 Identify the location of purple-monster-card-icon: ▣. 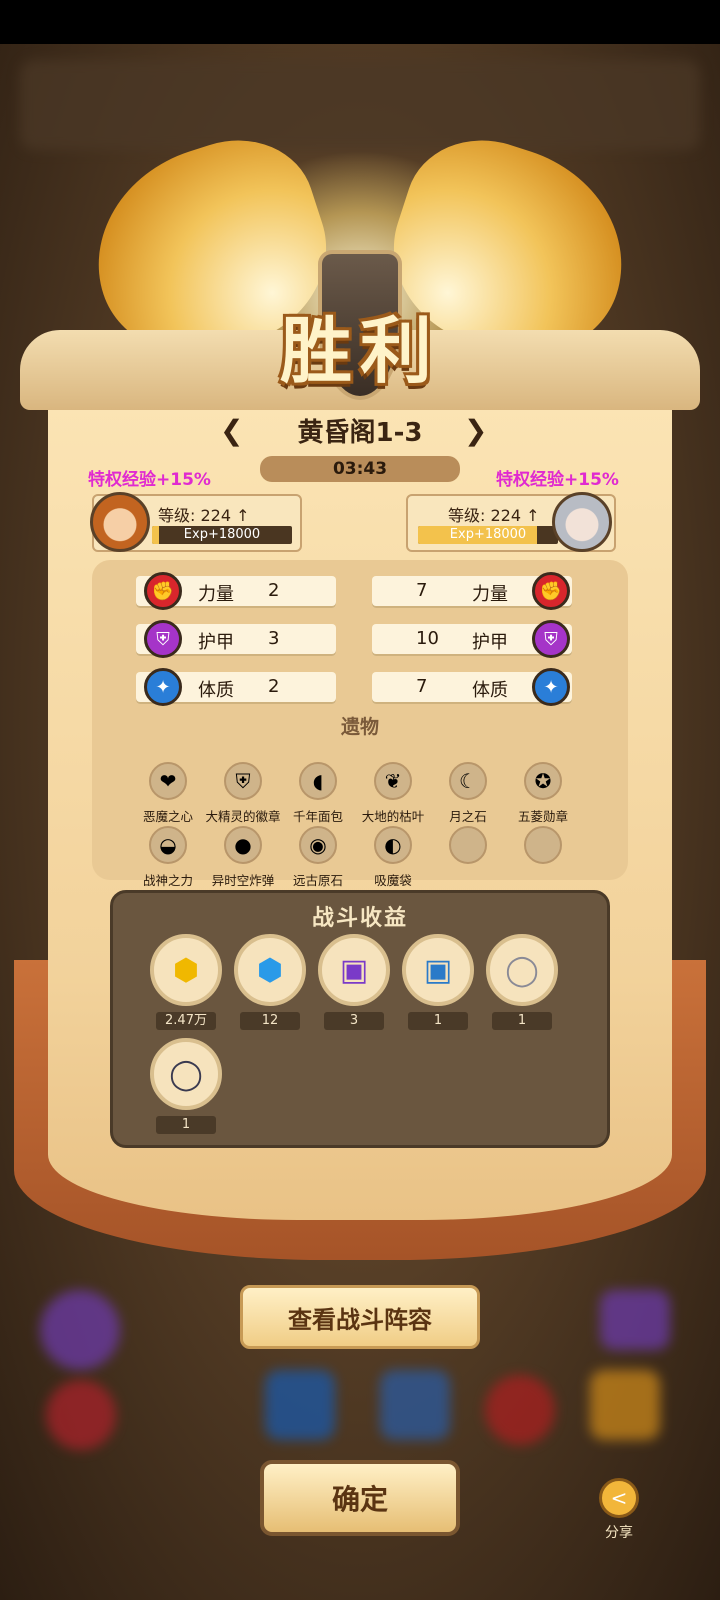
(354, 970).